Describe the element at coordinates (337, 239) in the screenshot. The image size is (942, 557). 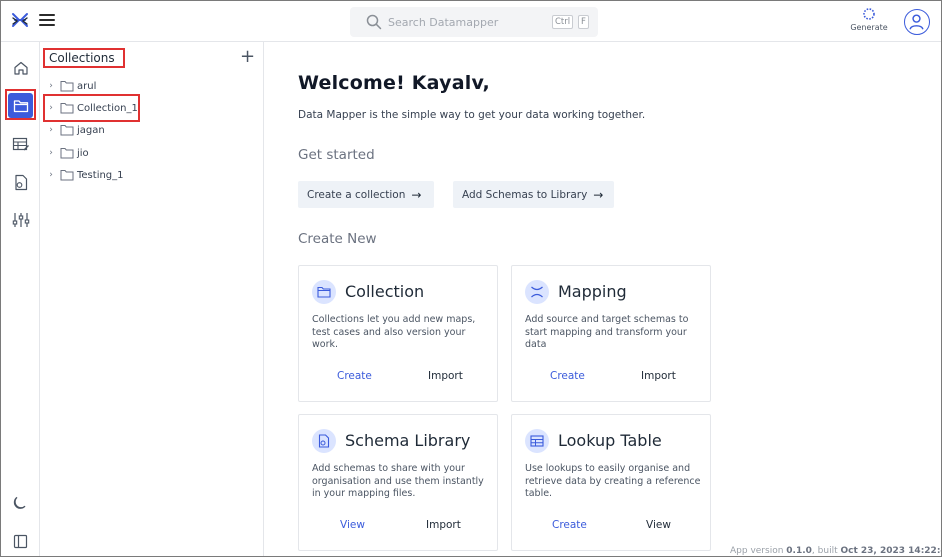
I see `create-new-heading: Create New` at that location.